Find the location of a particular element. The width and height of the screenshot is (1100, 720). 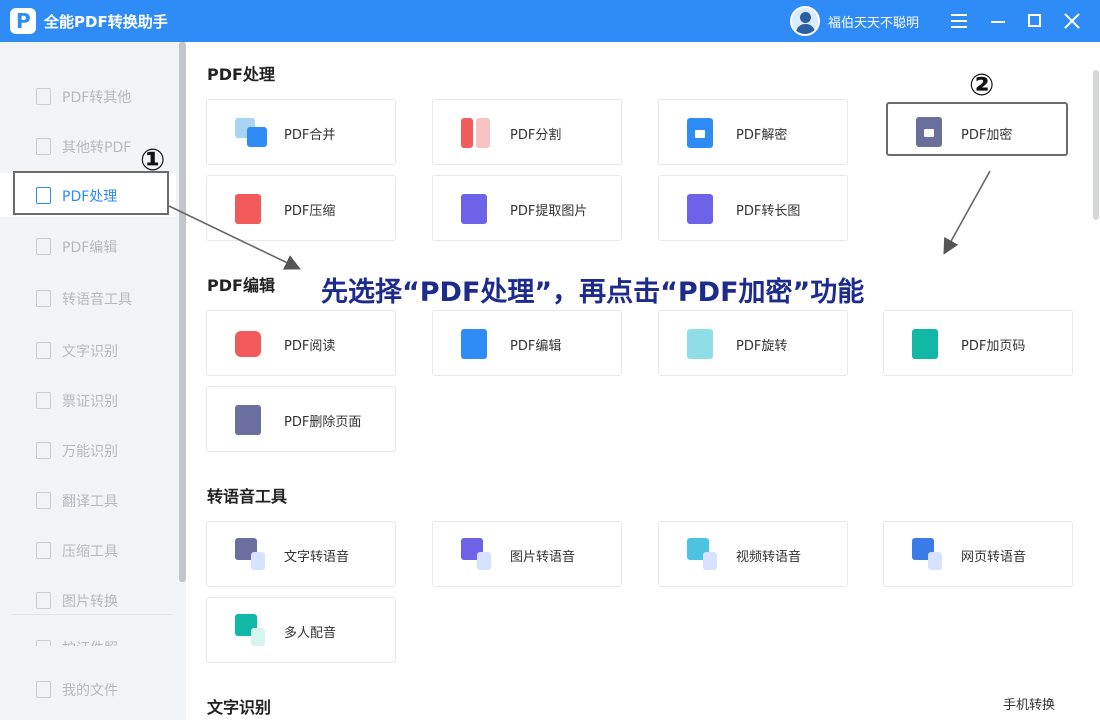

card-label: 网页转语音 is located at coordinates (994, 557).